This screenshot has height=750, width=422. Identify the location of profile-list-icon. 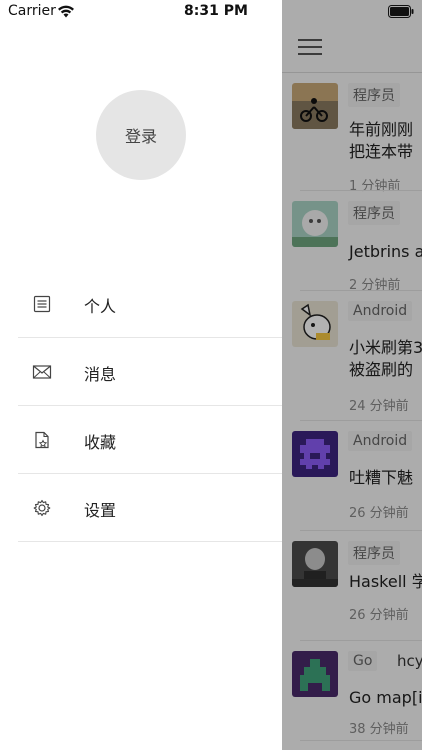
(42, 304).